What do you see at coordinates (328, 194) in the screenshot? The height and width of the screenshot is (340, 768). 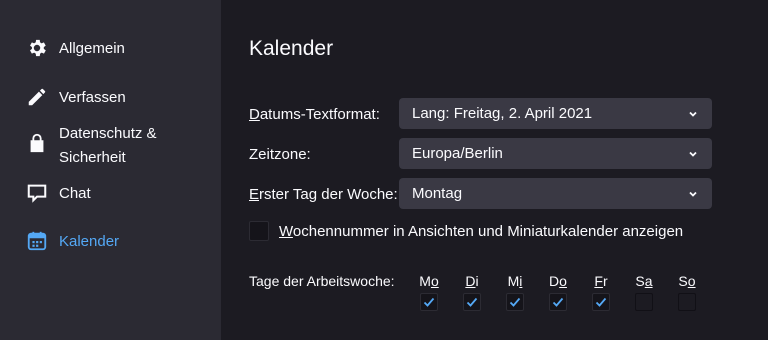 I see `label-rest: rster Tag der Woche:` at bounding box center [328, 194].